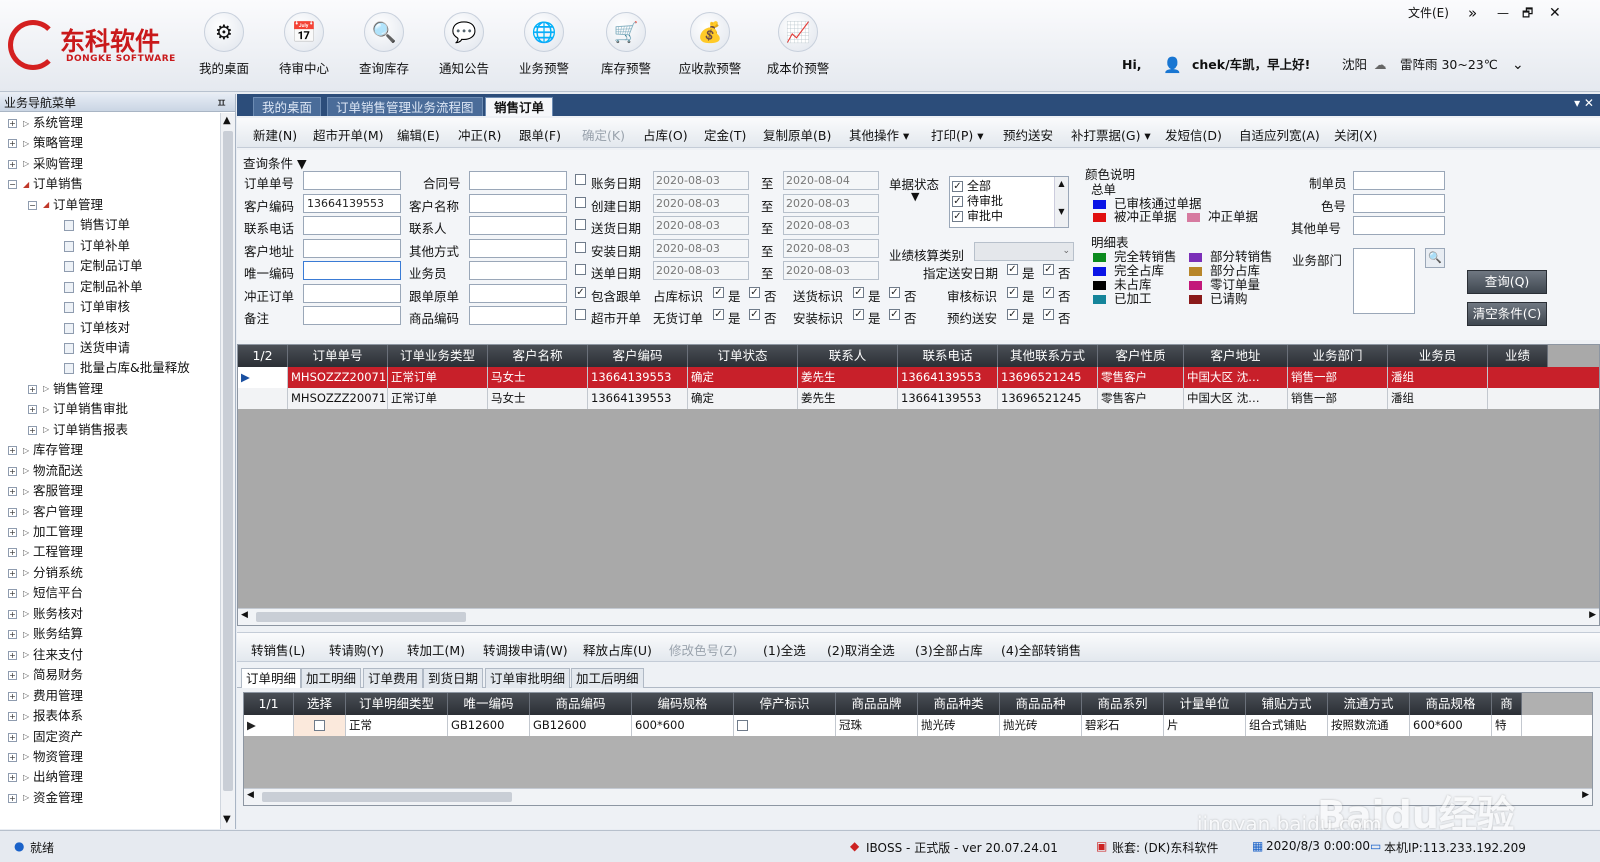 The image size is (1600, 862). I want to click on column-header: 业务部门, so click(1338, 356).